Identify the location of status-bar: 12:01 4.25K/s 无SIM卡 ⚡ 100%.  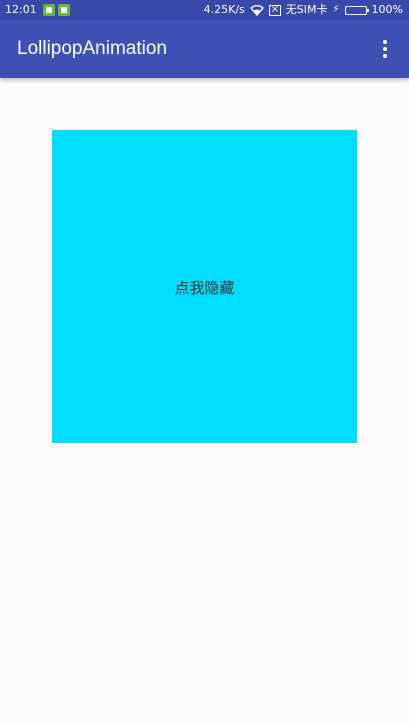
(204, 10).